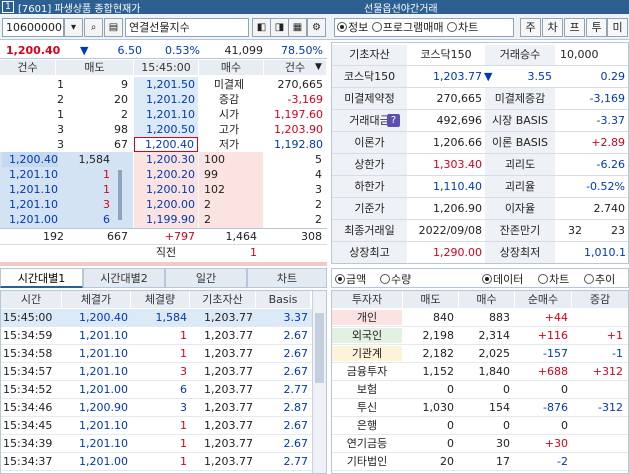 This screenshot has width=629, height=474. Describe the element at coordinates (553, 279) in the screenshot. I see `radio-investor-chart: 차트` at that location.